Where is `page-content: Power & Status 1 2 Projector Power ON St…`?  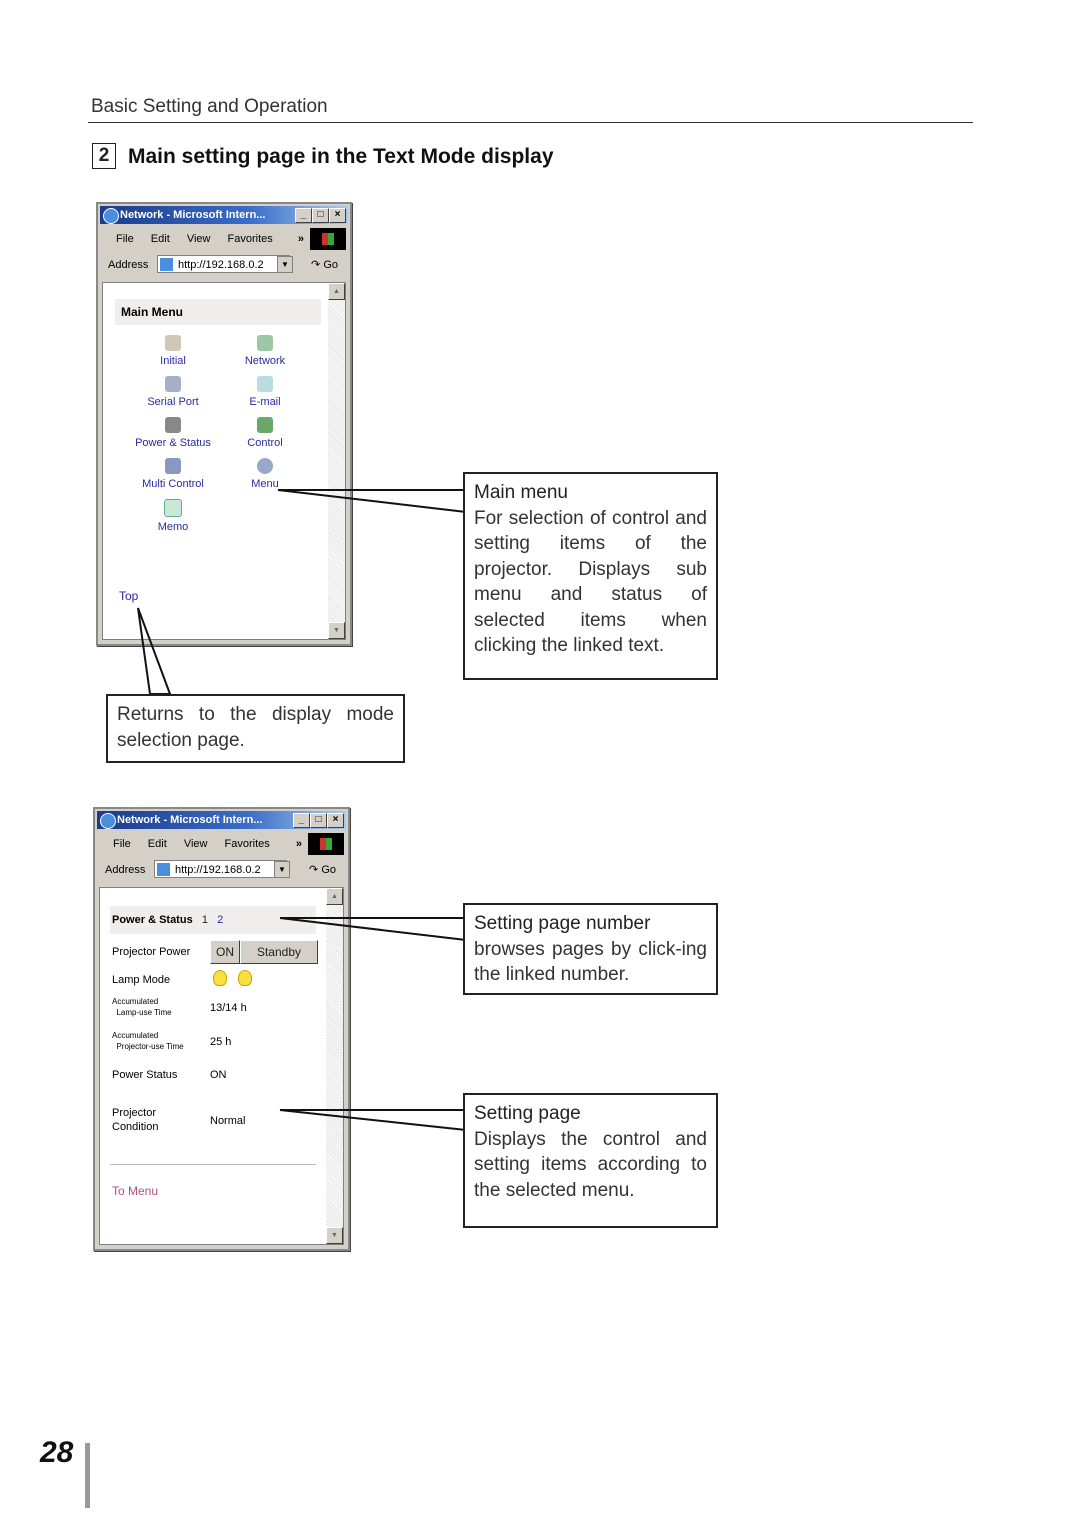
page-content: Power & Status 1 2 Projector Power ON St… is located at coordinates (221, 1066).